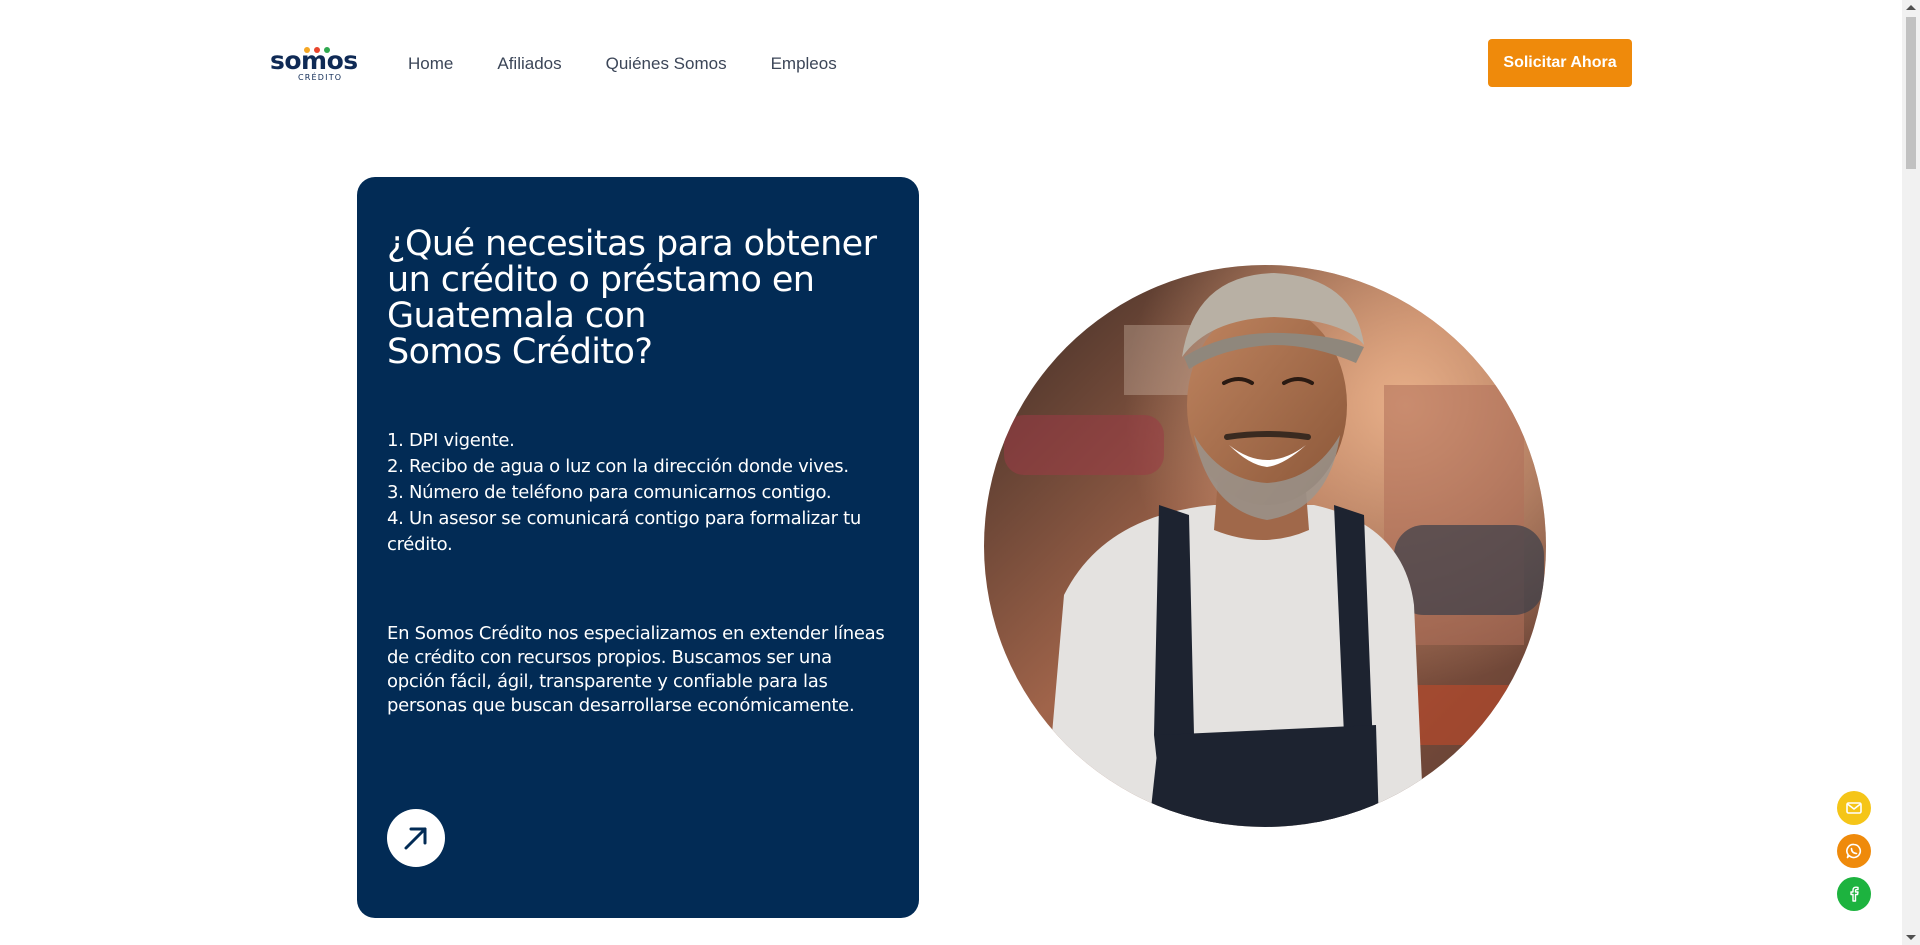  What do you see at coordinates (516, 316) in the screenshot?
I see `card-title-line: Guatemala con` at bounding box center [516, 316].